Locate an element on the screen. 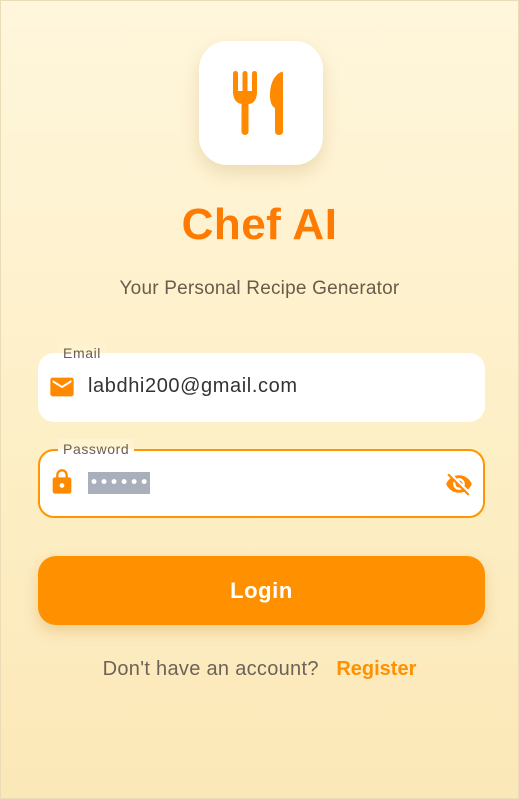 This screenshot has width=519, height=799. lock-icon is located at coordinates (62, 481).